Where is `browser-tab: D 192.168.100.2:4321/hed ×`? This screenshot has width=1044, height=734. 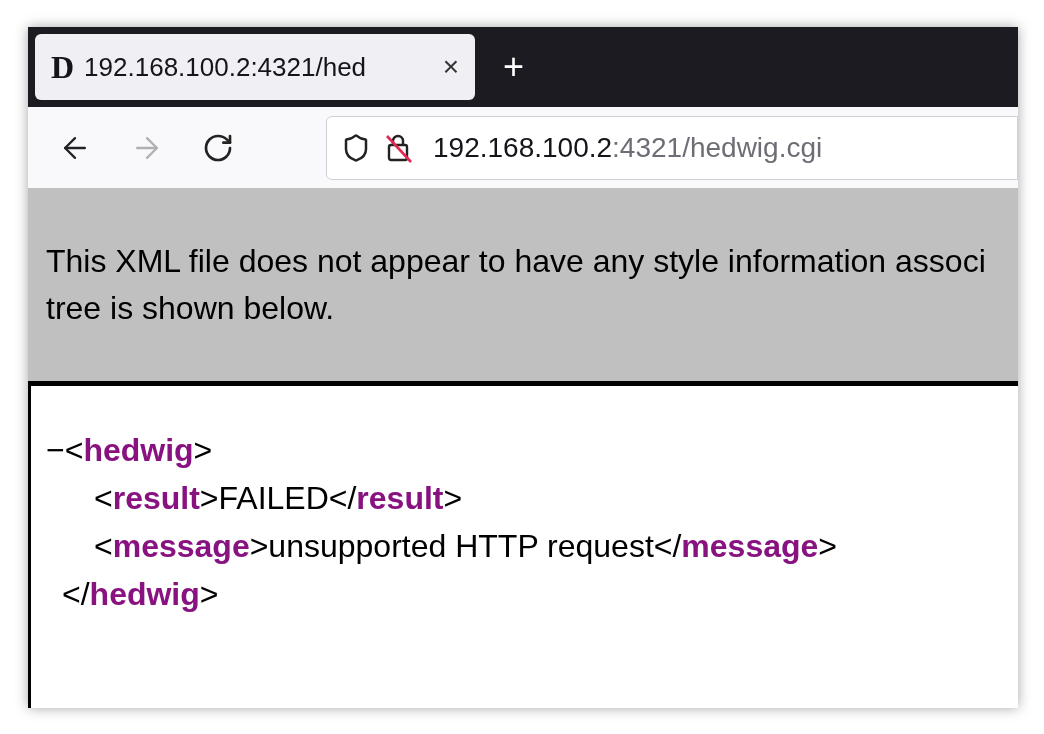 browser-tab: D 192.168.100.2:4321/hed × is located at coordinates (255, 67).